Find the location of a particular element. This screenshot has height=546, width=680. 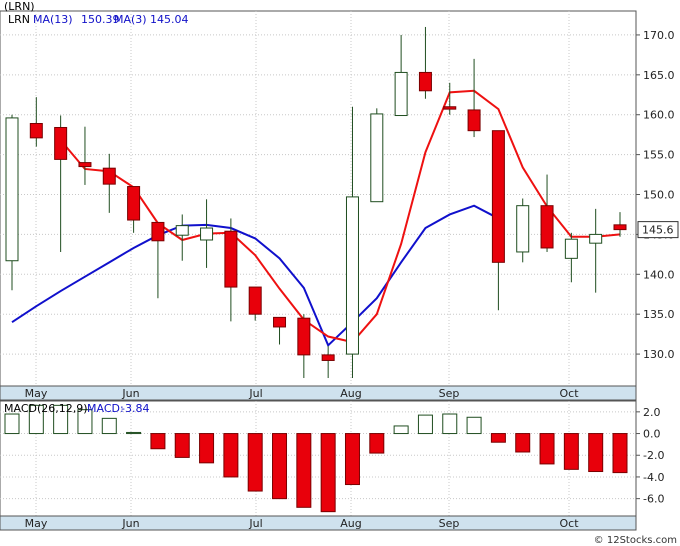

copyright-footer: © 12Stocks.com is located at coordinates (635, 540).